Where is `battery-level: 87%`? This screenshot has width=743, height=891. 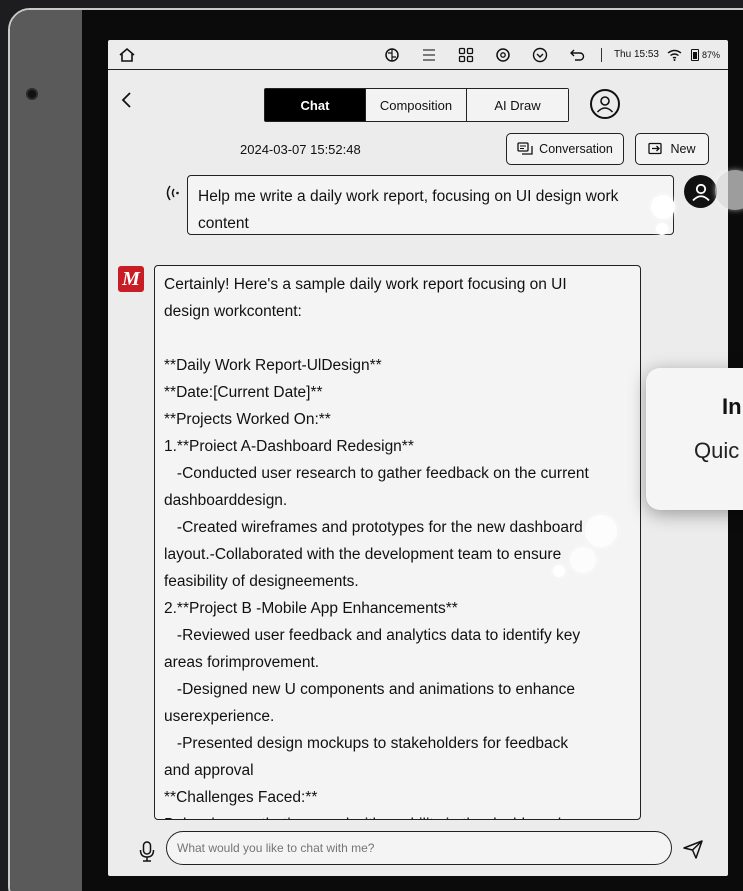 battery-level: 87% is located at coordinates (710, 54).